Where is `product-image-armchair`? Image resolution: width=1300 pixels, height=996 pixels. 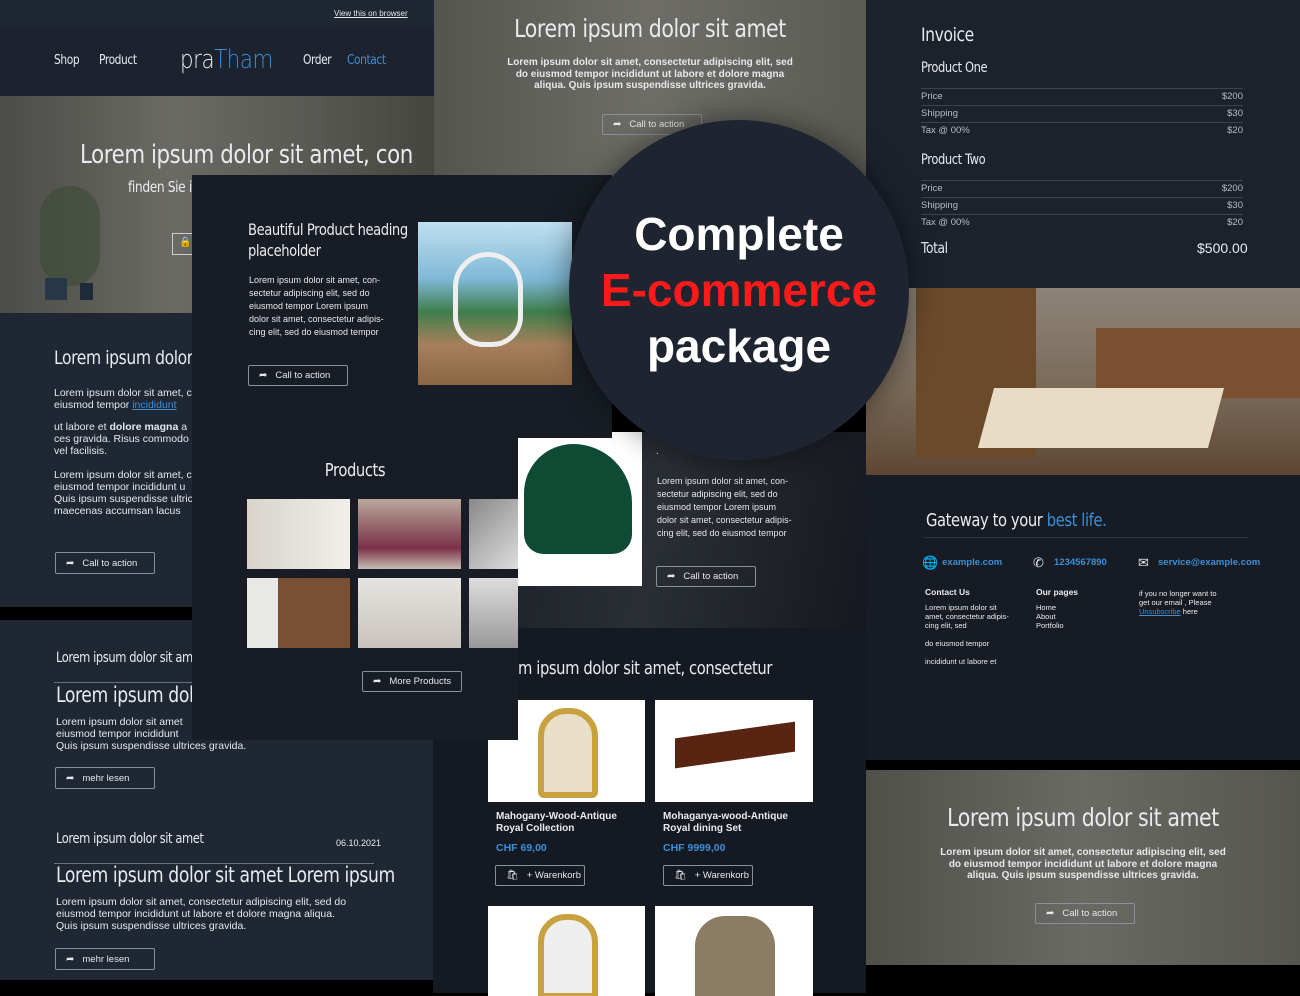 product-image-armchair is located at coordinates (566, 951).